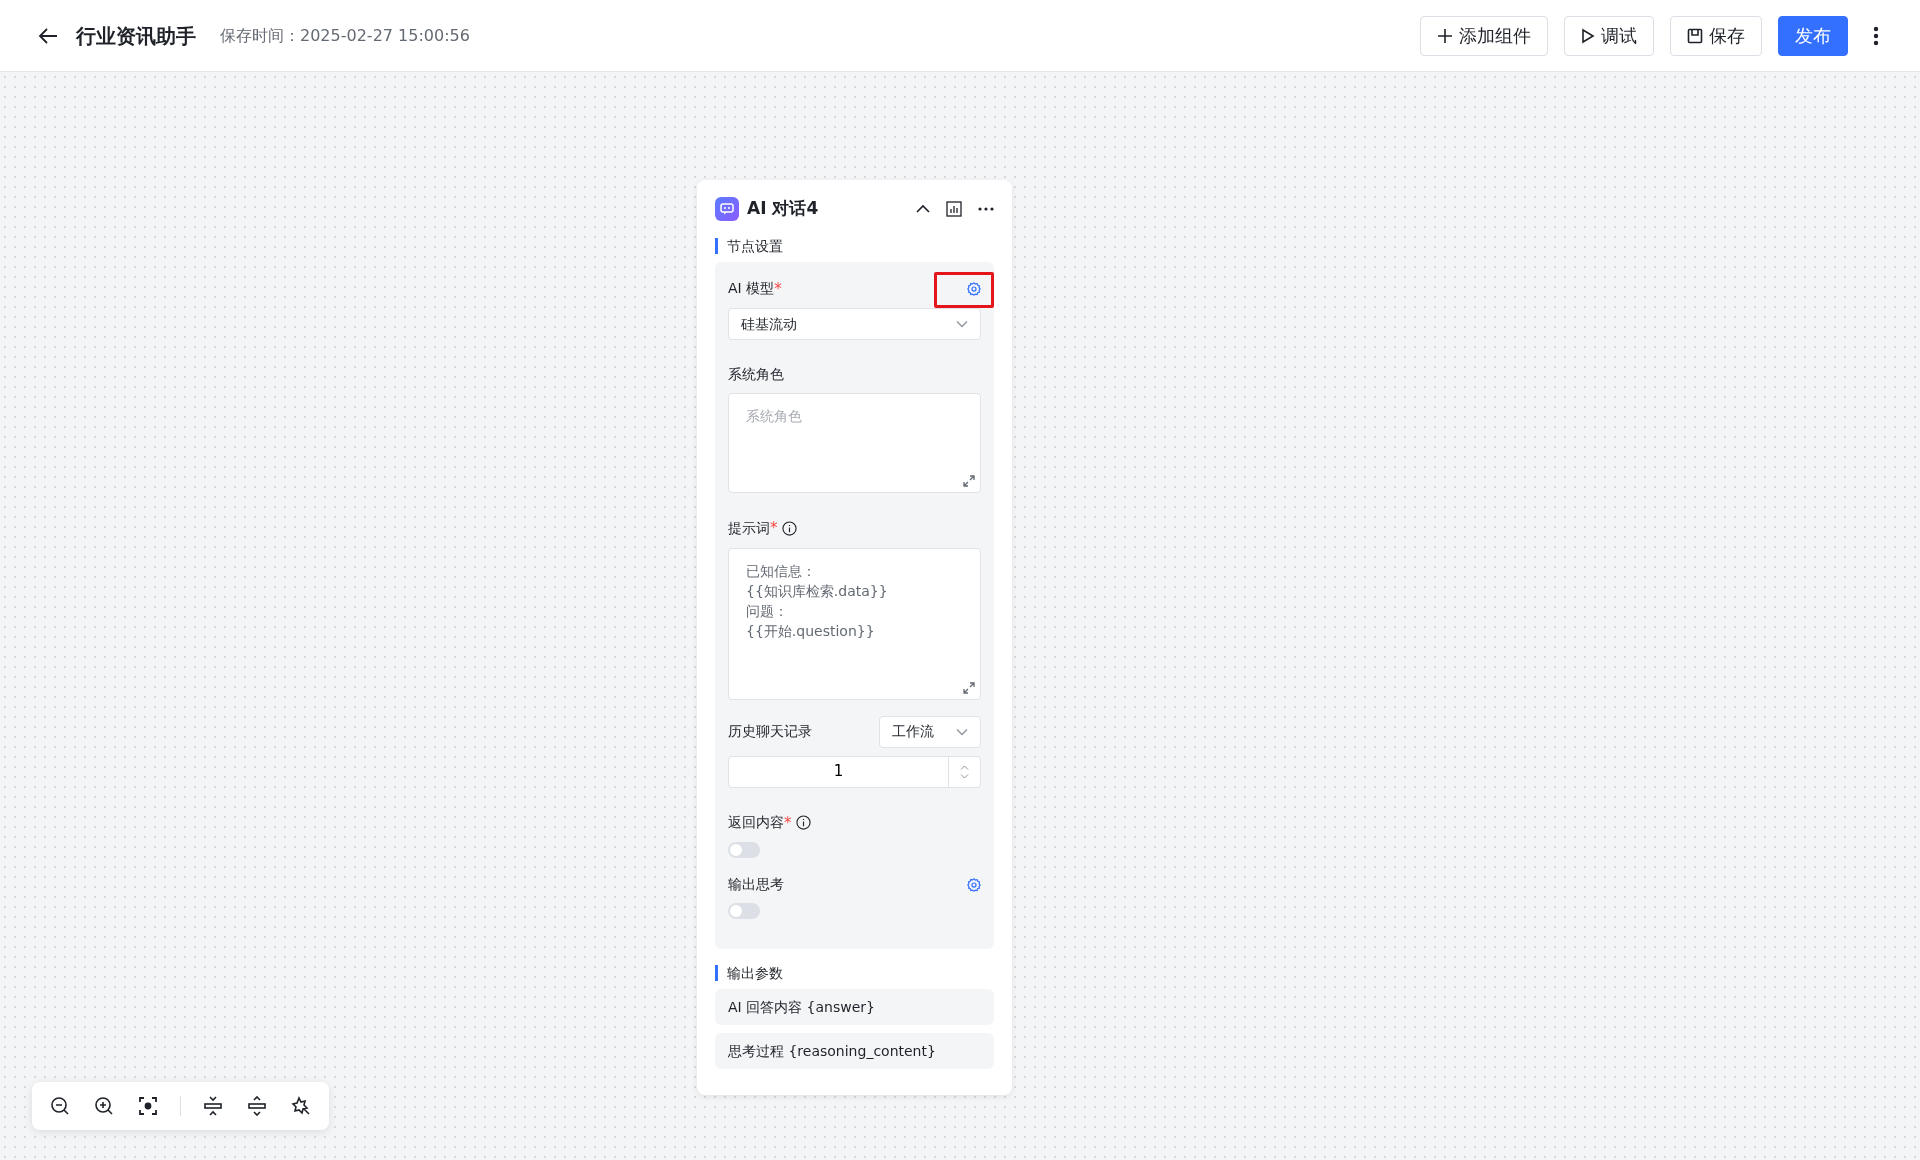  Describe the element at coordinates (727, 208) in the screenshot. I see `chat-bubble-icon` at that location.